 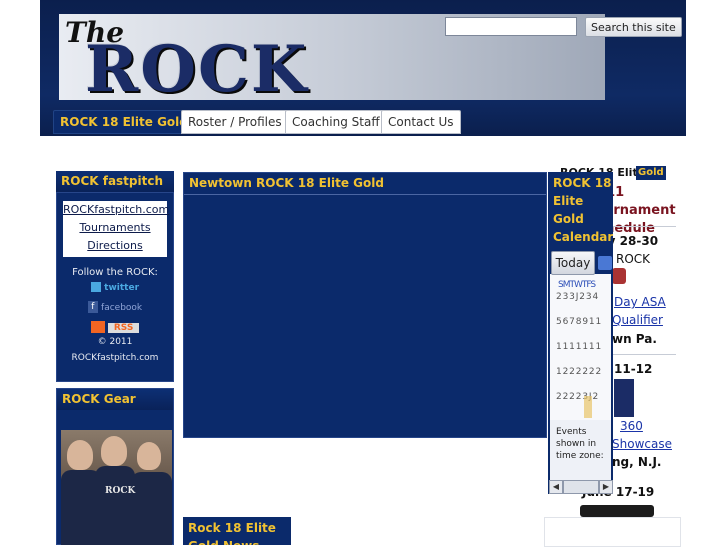 I want to click on calendar-week-row: 1 2 2 2 2 2 2, so click(x=584, y=379).